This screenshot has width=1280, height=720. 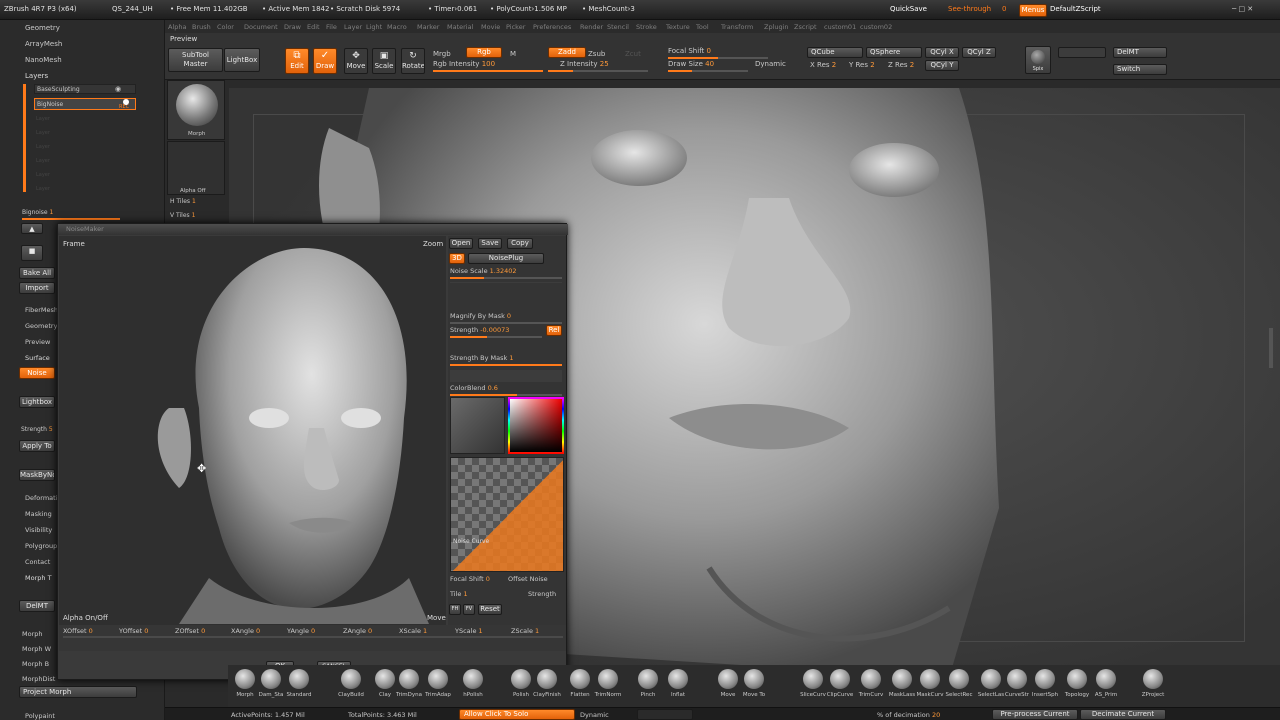 I want to click on qcyl-x-button: QCyl X, so click(x=942, y=52).